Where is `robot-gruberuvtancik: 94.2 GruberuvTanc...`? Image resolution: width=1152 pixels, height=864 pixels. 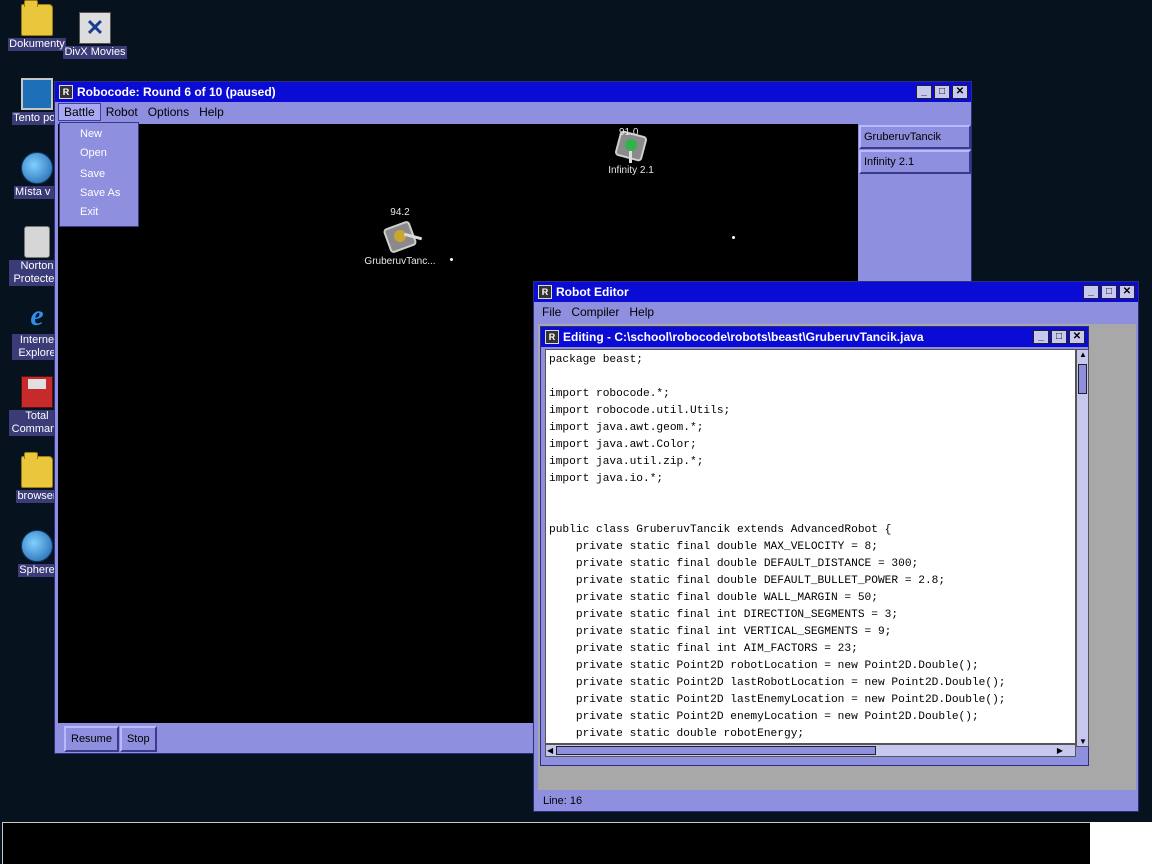
robot-gruberuvtancik: 94.2 GruberuvTanc... is located at coordinates (400, 237).